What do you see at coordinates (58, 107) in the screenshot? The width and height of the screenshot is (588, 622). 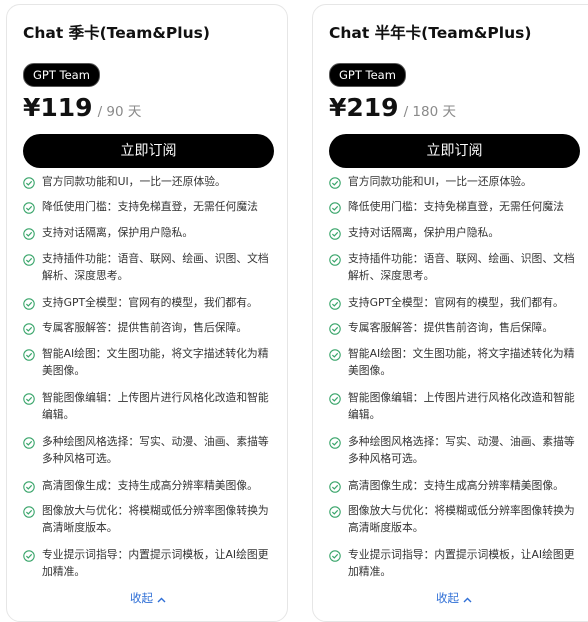 I see `plan-price: ¥119` at bounding box center [58, 107].